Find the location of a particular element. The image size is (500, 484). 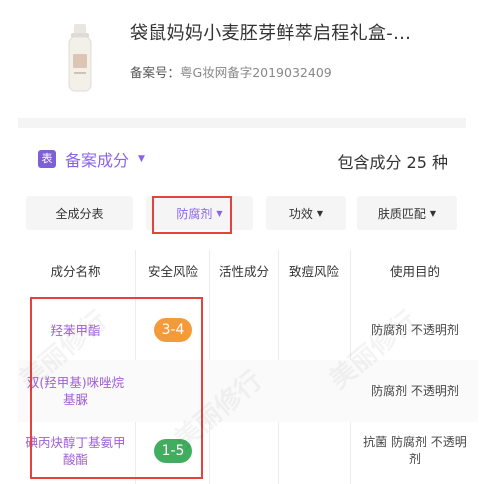

registration-number: 粤G妆网备字2019032409 is located at coordinates (256, 72).